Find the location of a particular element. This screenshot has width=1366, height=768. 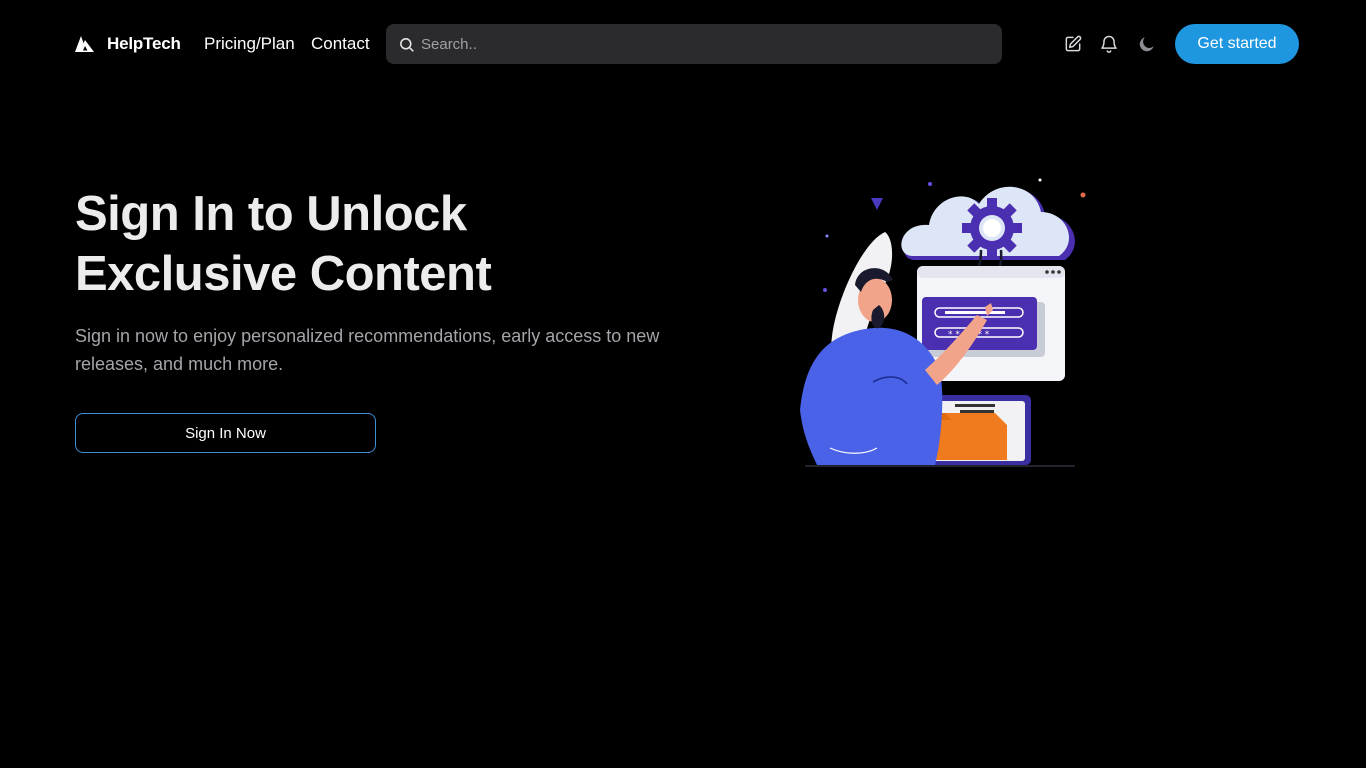

brand-link: HelpTech is located at coordinates (128, 44).